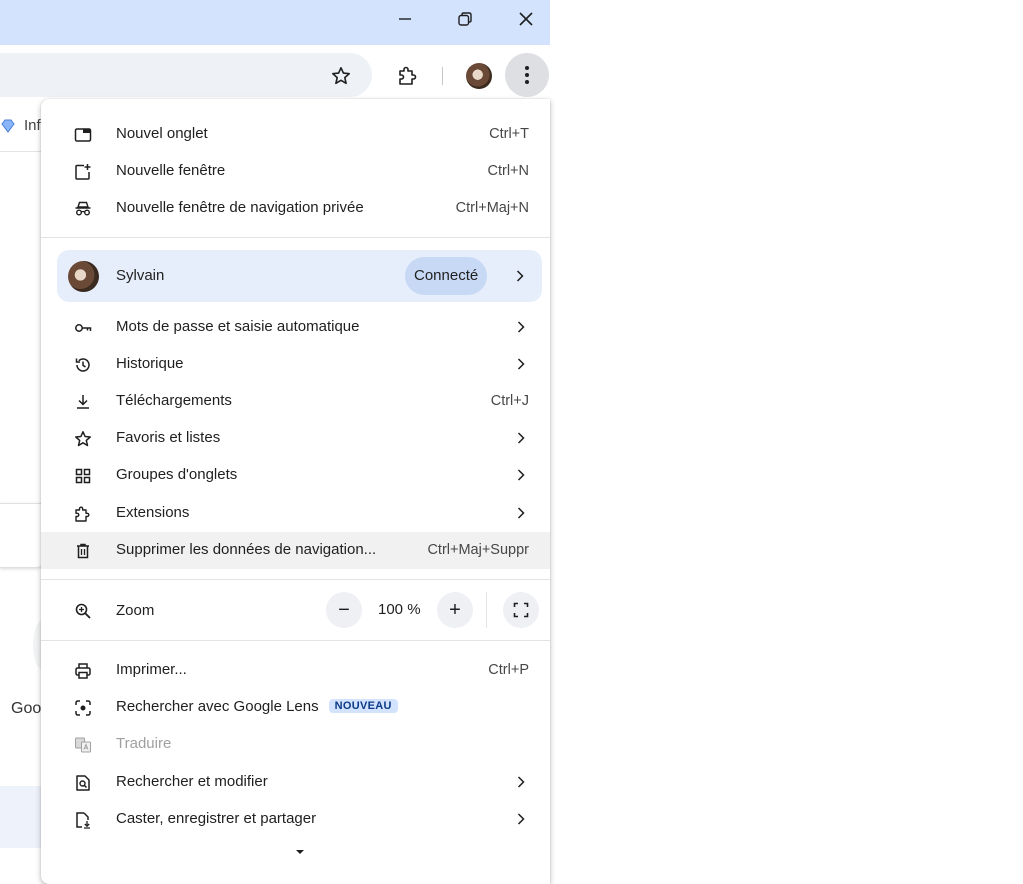  What do you see at coordinates (363, 706) in the screenshot?
I see `new-badge: NOUVEAU` at bounding box center [363, 706].